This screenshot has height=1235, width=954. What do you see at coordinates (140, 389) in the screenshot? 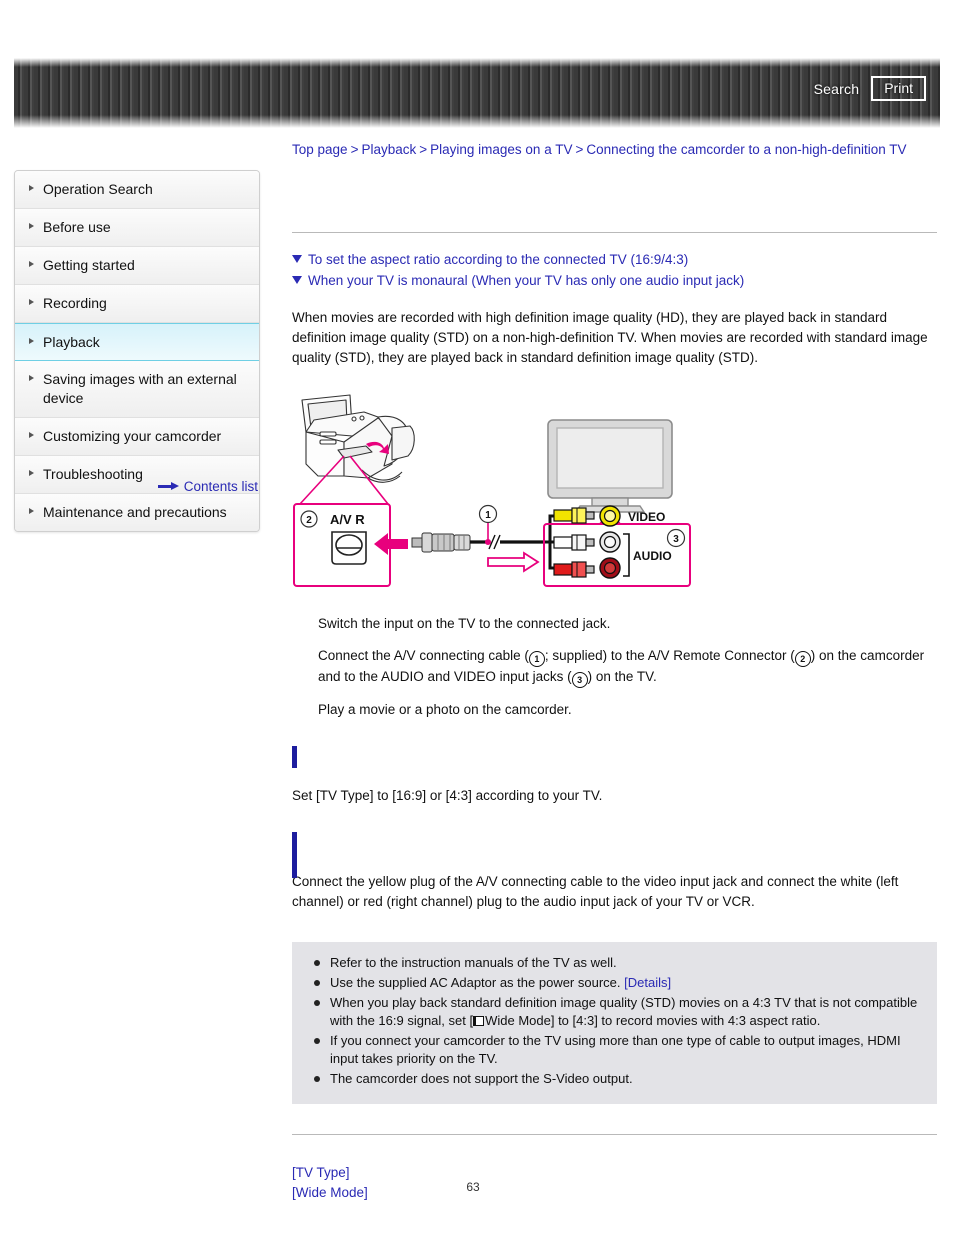
I see `sidebar-item-label: Saving images with an external device` at bounding box center [140, 389].